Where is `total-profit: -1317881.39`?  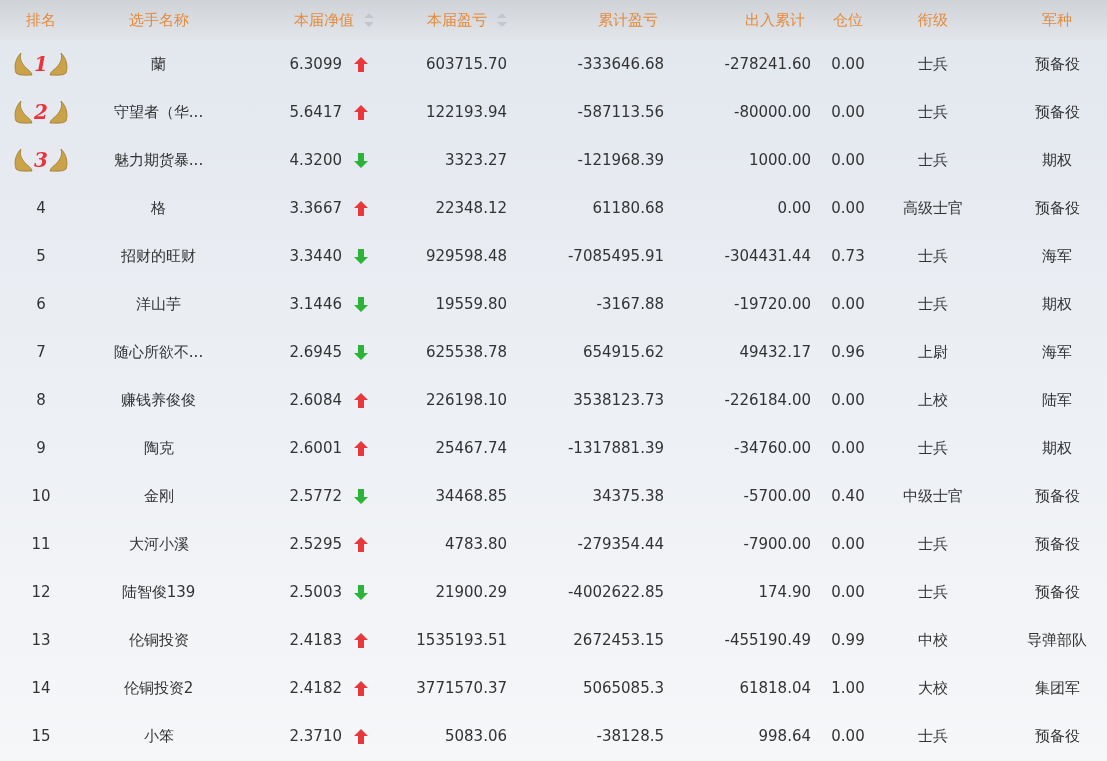 total-profit: -1317881.39 is located at coordinates (615, 448).